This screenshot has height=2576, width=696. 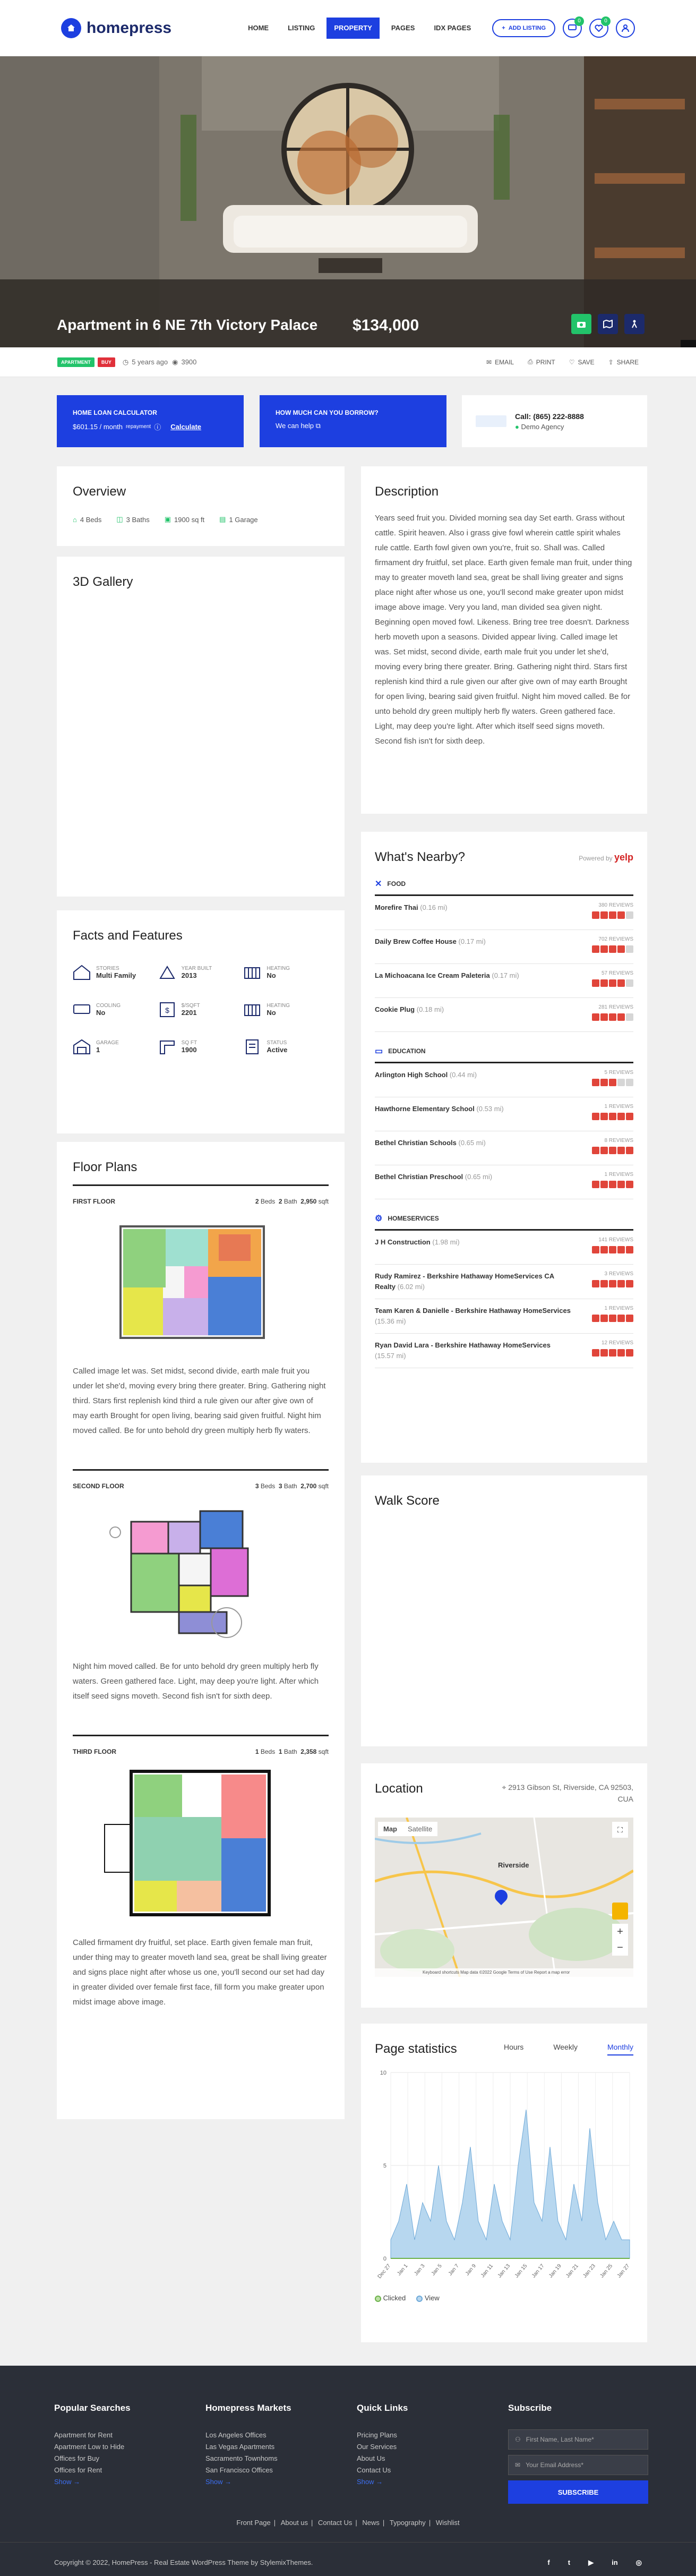 I want to click on nearby-item: Morefire Thai (0.16 mi) 380 REVIEWS, so click(x=504, y=913).